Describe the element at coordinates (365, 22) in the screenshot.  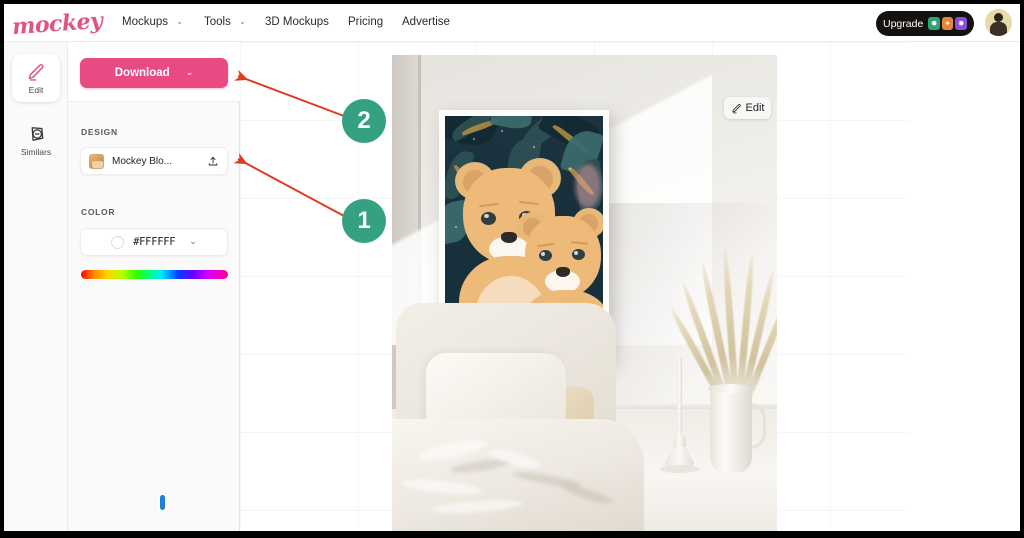
I see `nav-item-pricing: Pricing` at that location.